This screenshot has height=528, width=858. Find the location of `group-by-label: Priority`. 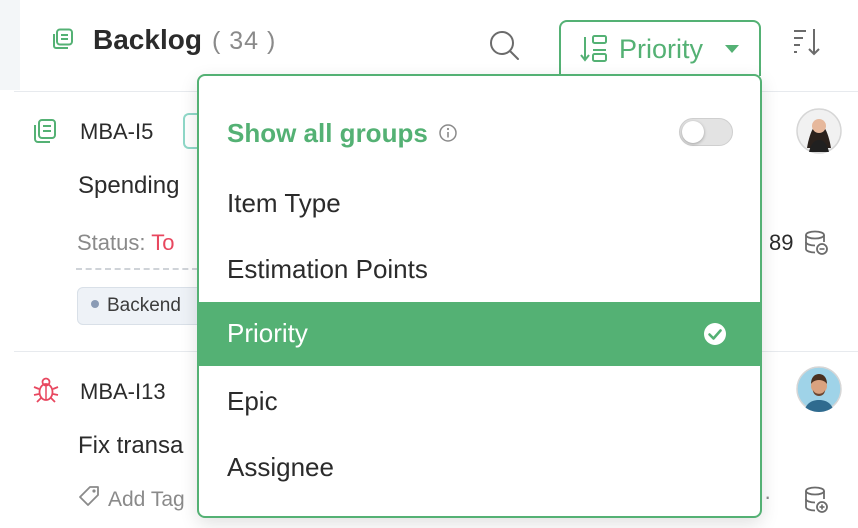

group-by-label: Priority is located at coordinates (661, 49).